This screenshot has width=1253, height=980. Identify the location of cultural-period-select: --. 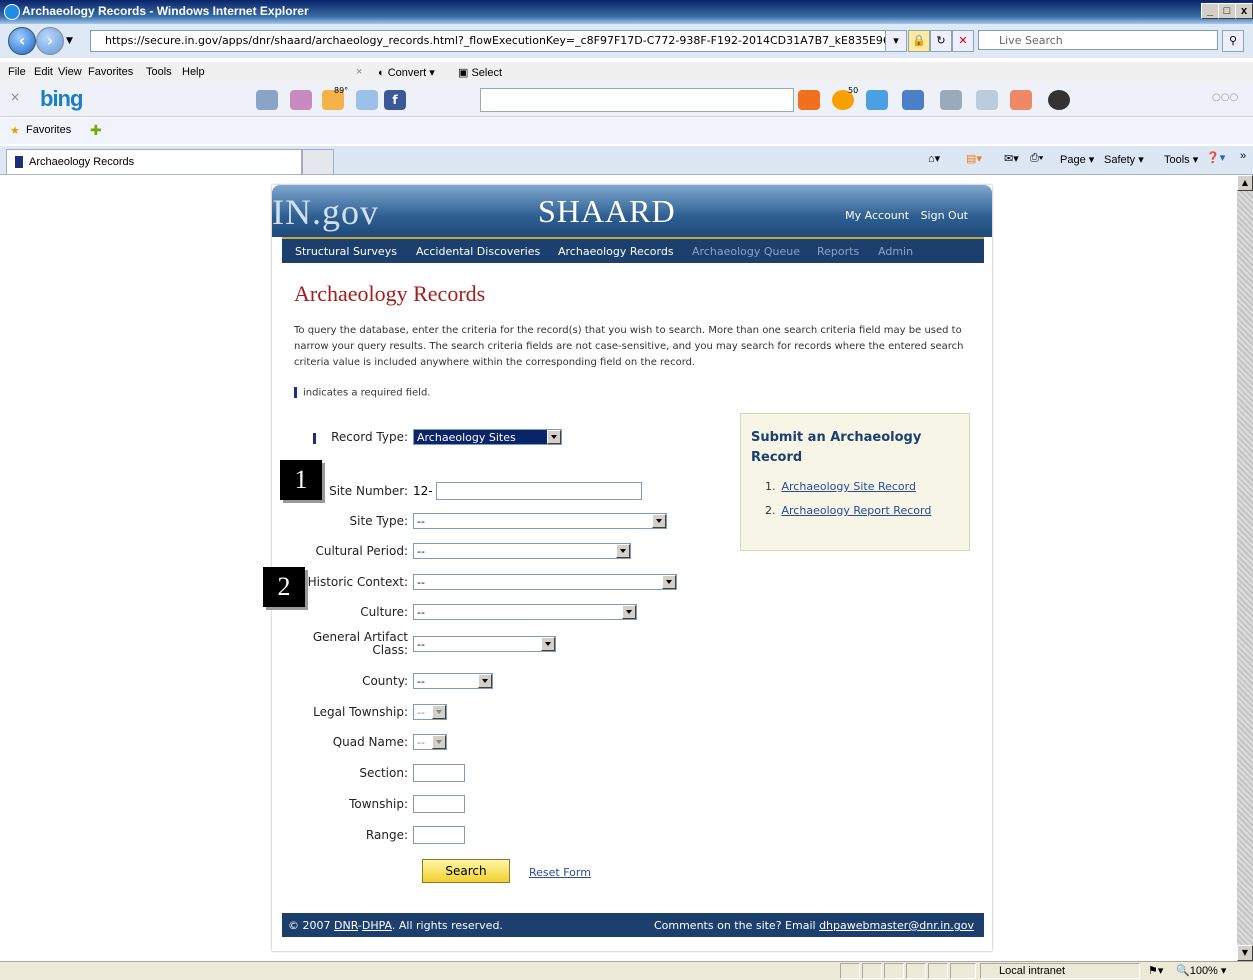
(522, 551).